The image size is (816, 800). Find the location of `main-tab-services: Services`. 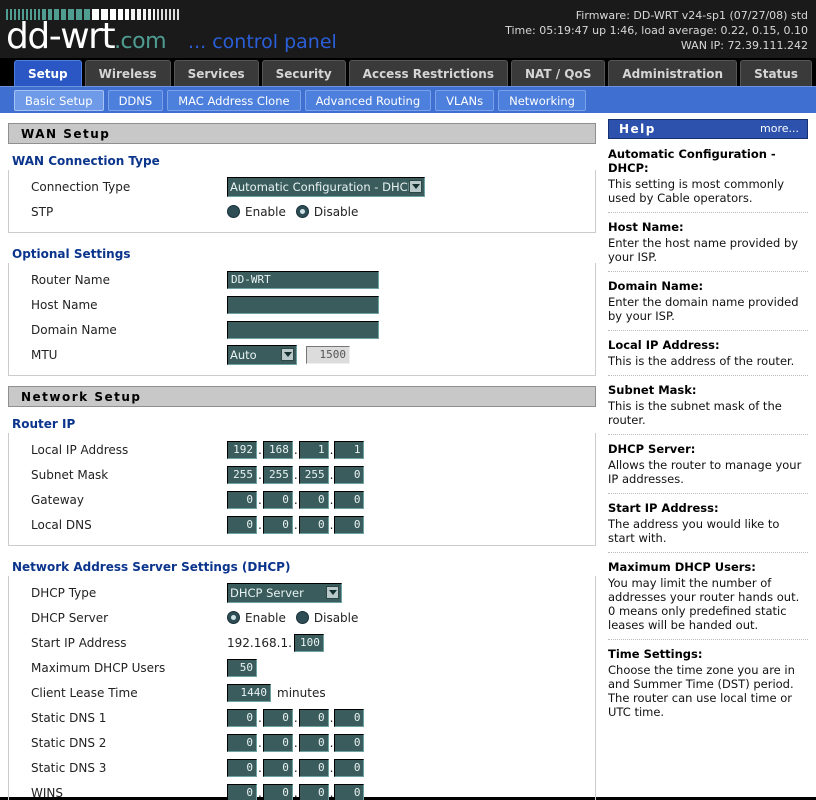

main-tab-services: Services is located at coordinates (216, 73).